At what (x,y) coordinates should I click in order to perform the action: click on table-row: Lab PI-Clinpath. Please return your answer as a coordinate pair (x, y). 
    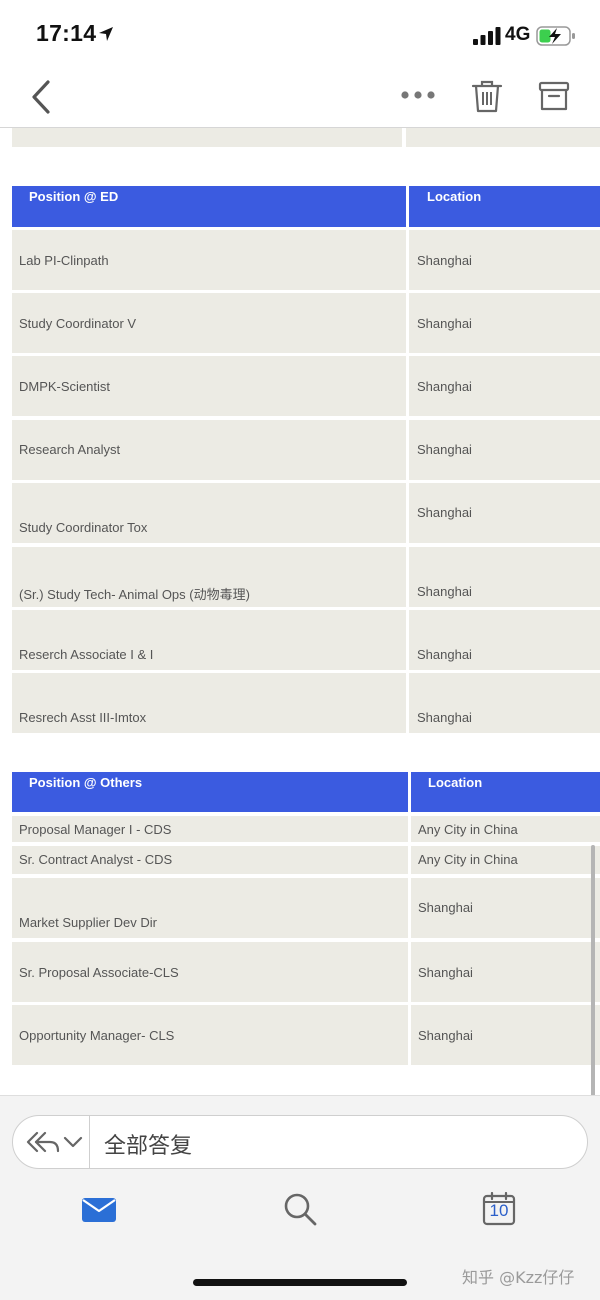
    Looking at the image, I should click on (209, 260).